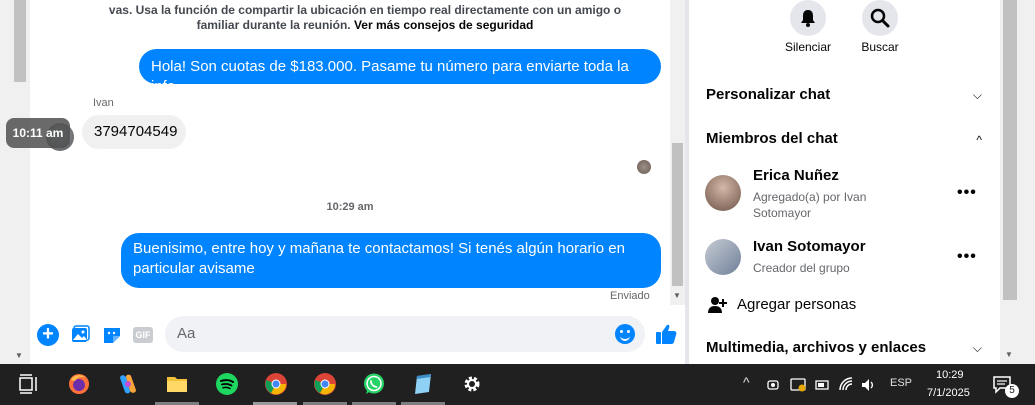 This screenshot has height=405, width=1035. I want to click on page-scrollbar: ▼, so click(15, 182).